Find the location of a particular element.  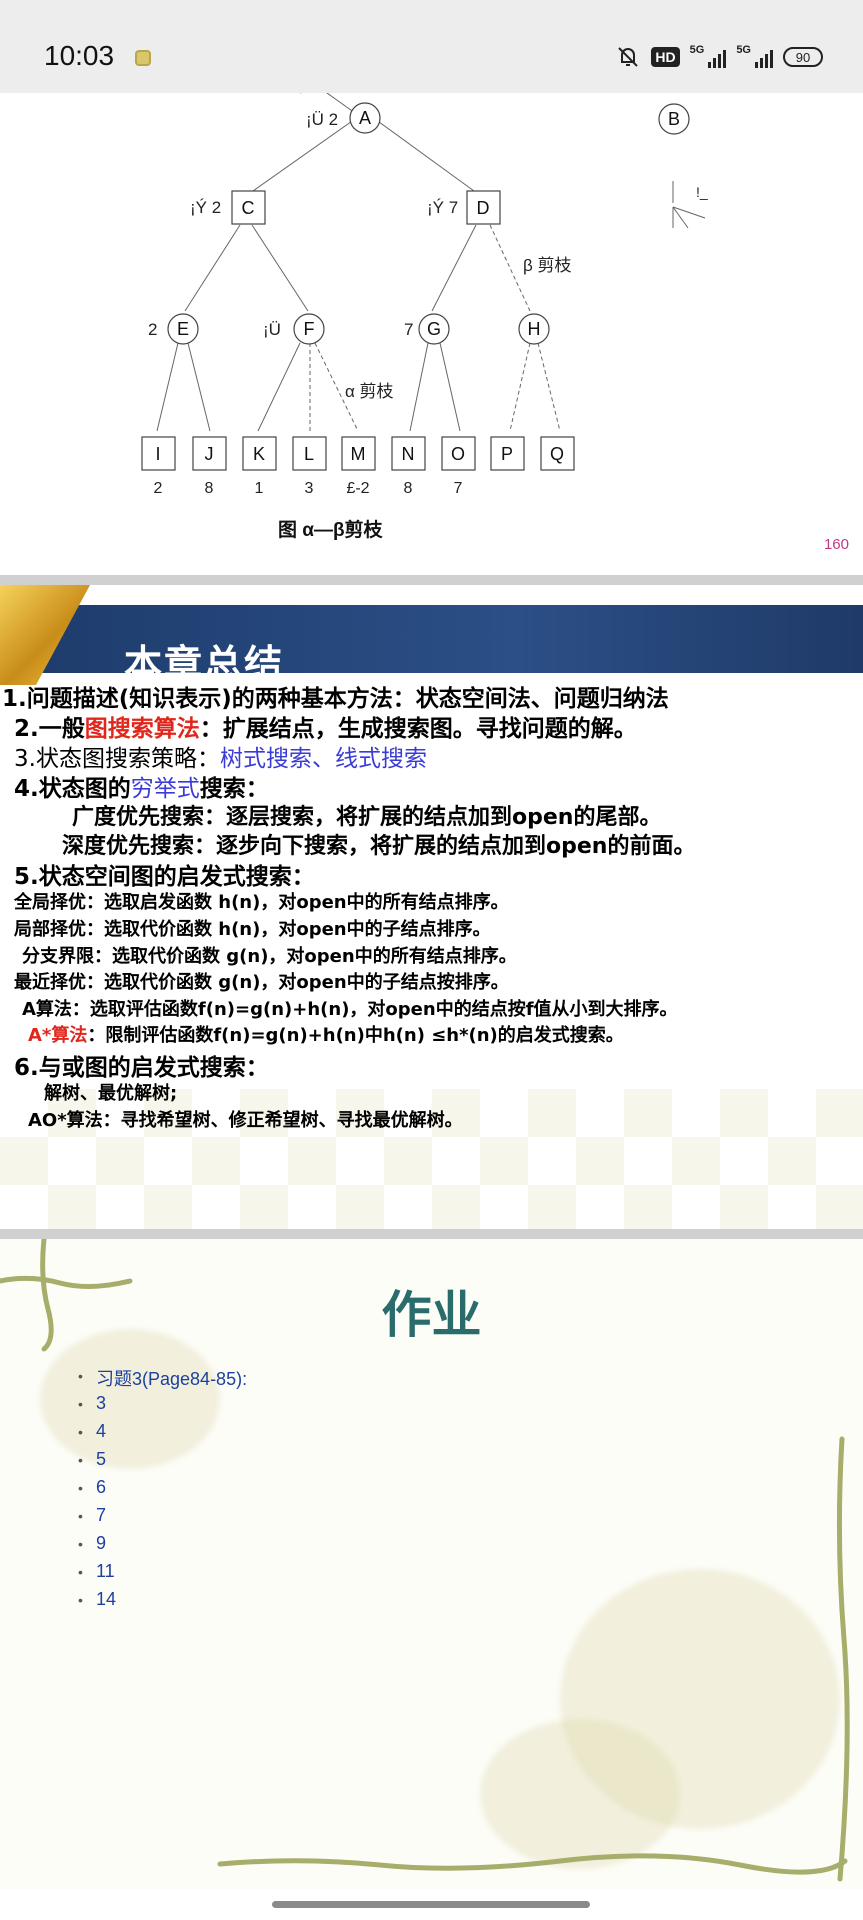

summary-line-5-4: 最近择优：选取代价函数 g(n)，对open中的子结点按排序。 is located at coordinates (261, 982).